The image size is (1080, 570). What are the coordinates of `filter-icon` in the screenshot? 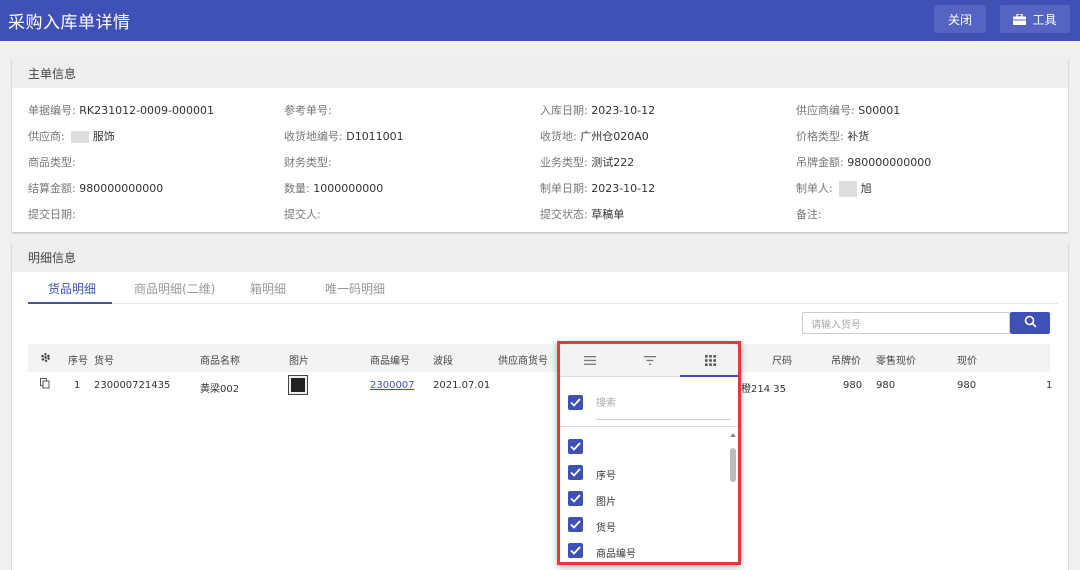 It's located at (650, 360).